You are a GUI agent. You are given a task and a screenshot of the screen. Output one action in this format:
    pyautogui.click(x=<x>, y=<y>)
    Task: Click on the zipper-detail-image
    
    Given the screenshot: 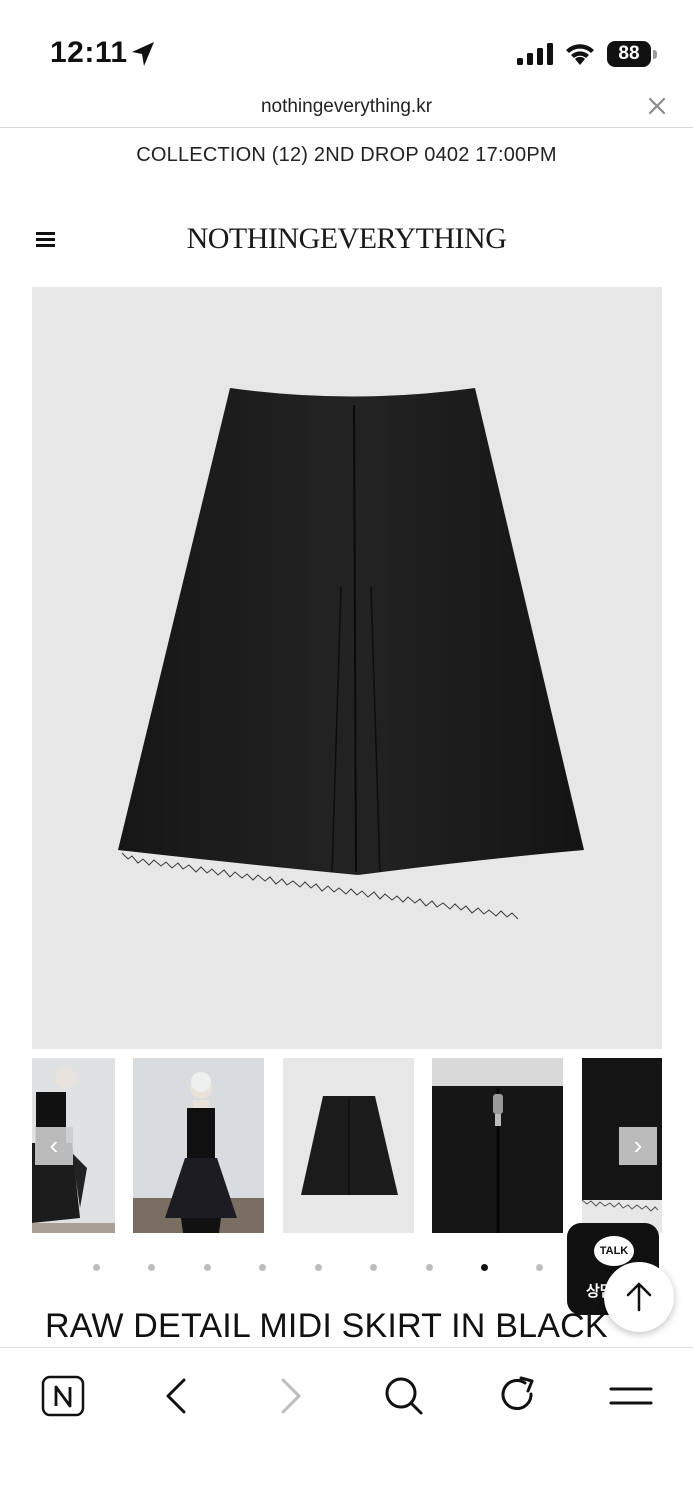 What is the action you would take?
    pyautogui.click(x=497, y=1145)
    